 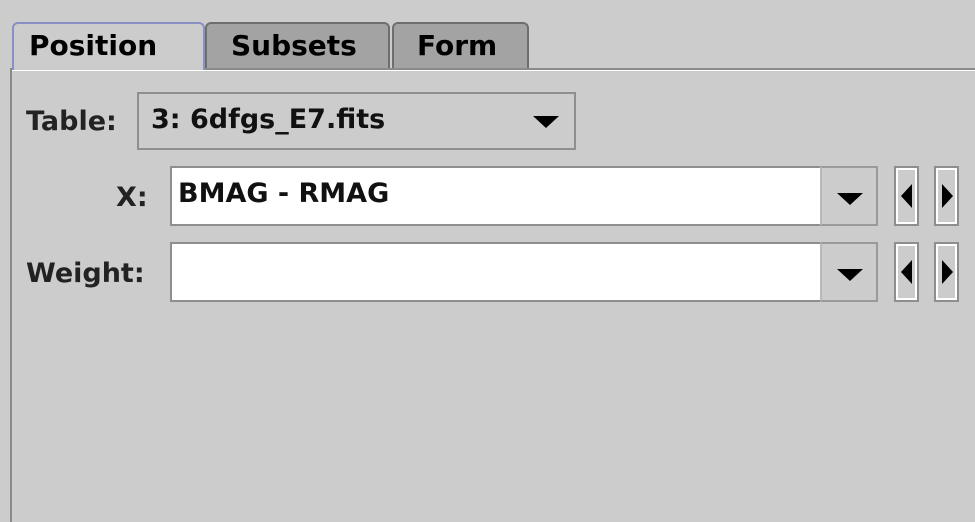 What do you see at coordinates (71, 121) in the screenshot?
I see `table-label: Table:` at bounding box center [71, 121].